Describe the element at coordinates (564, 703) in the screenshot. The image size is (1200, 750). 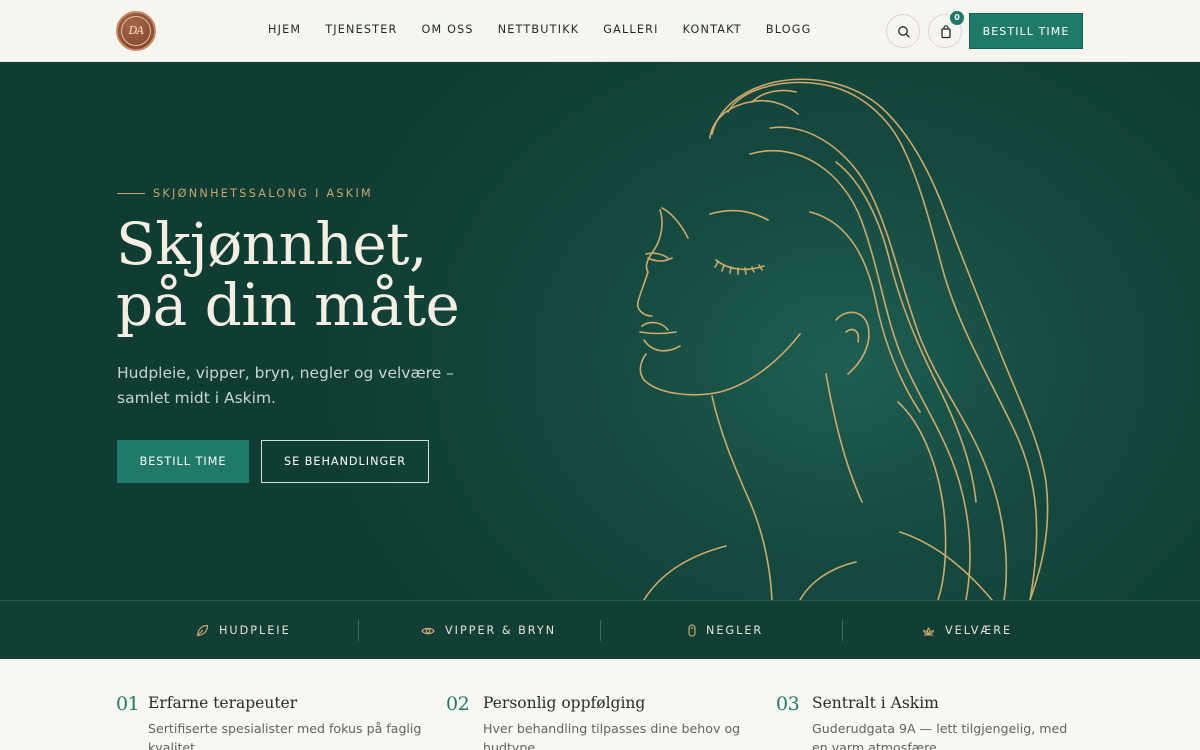
I see `feature-title: Personlig oppfølging` at that location.